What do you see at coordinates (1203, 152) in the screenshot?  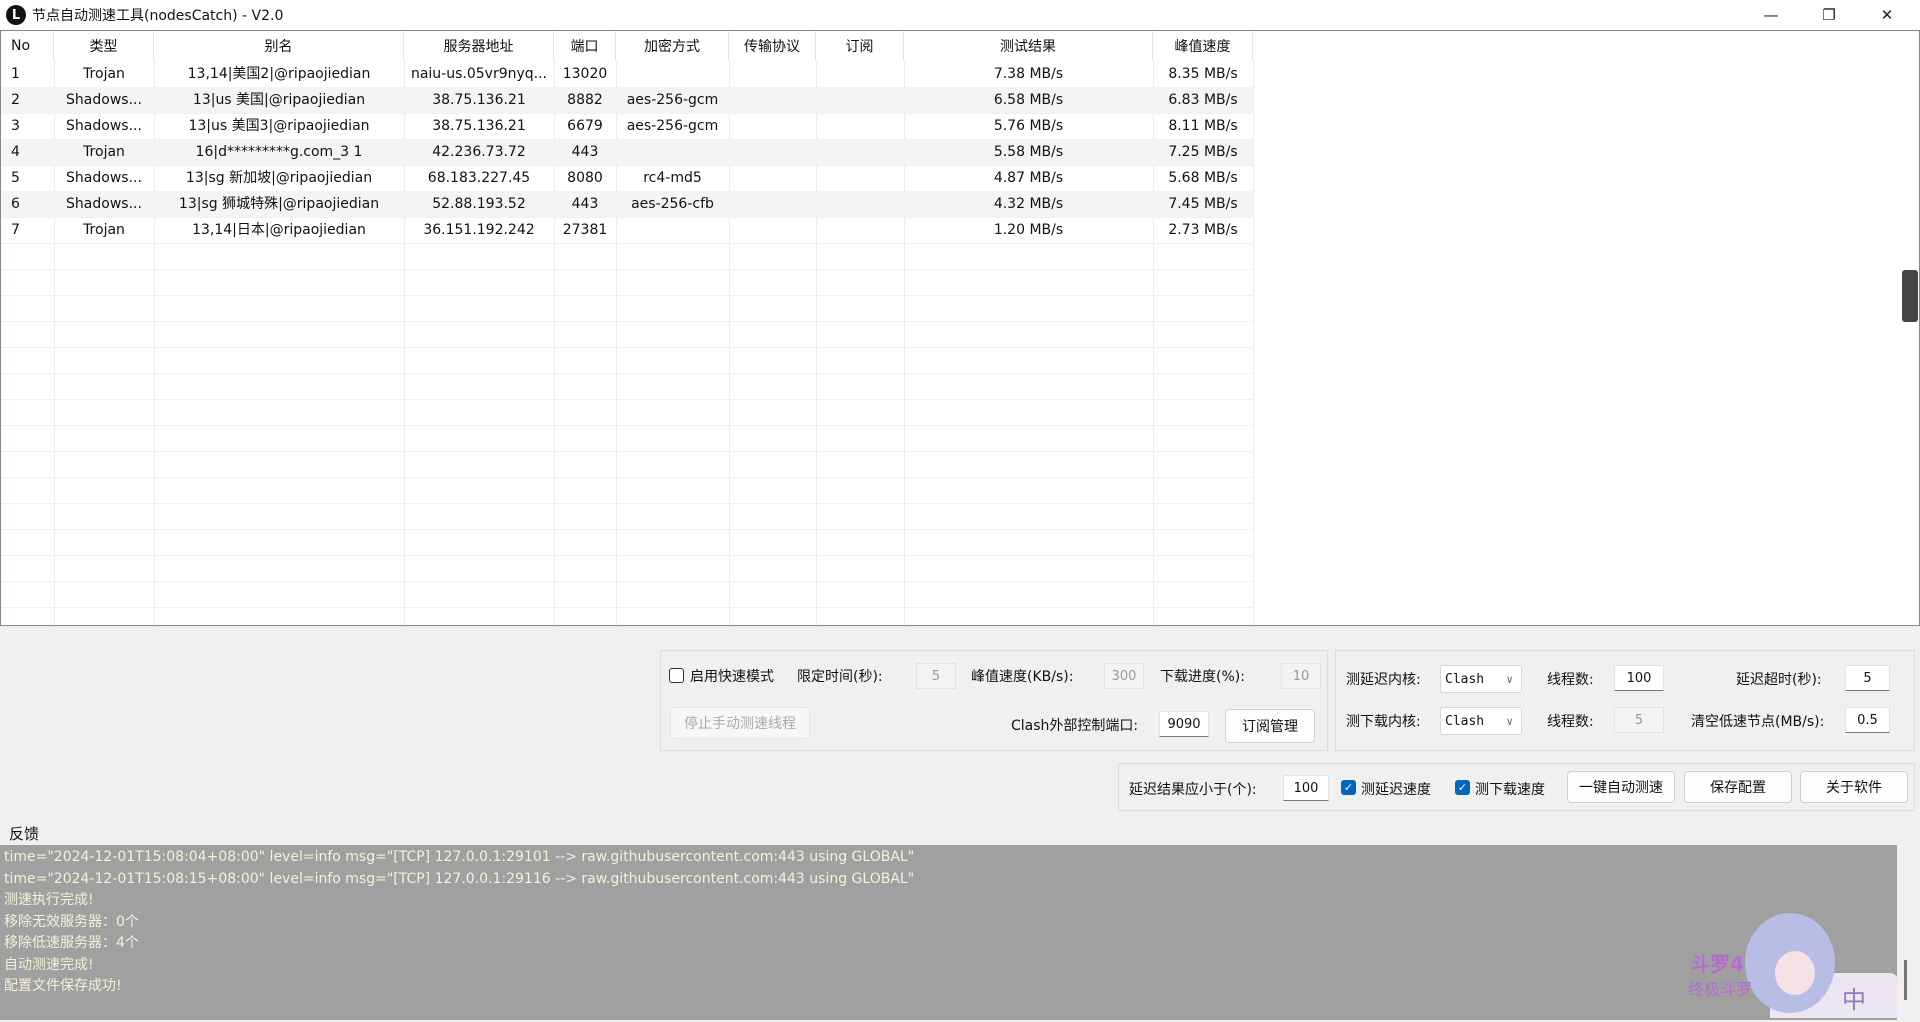 I see `cell-peak-speed: 7.25 MB/s` at bounding box center [1203, 152].